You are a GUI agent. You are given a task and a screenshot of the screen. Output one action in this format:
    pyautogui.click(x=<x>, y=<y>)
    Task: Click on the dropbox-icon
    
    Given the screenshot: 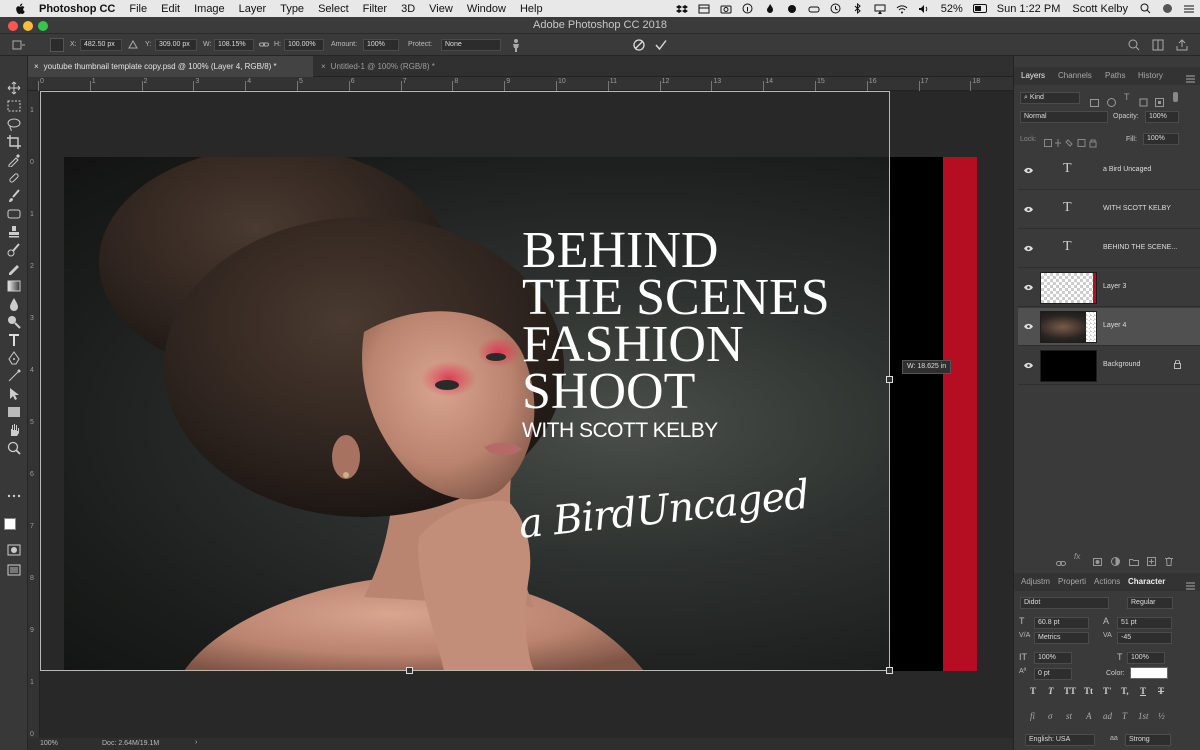 What is the action you would take?
    pyautogui.click(x=682, y=8)
    